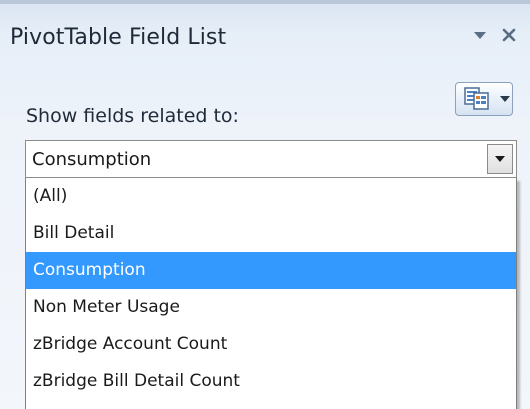  I want to click on option-consumption: Consumption, so click(271, 270).